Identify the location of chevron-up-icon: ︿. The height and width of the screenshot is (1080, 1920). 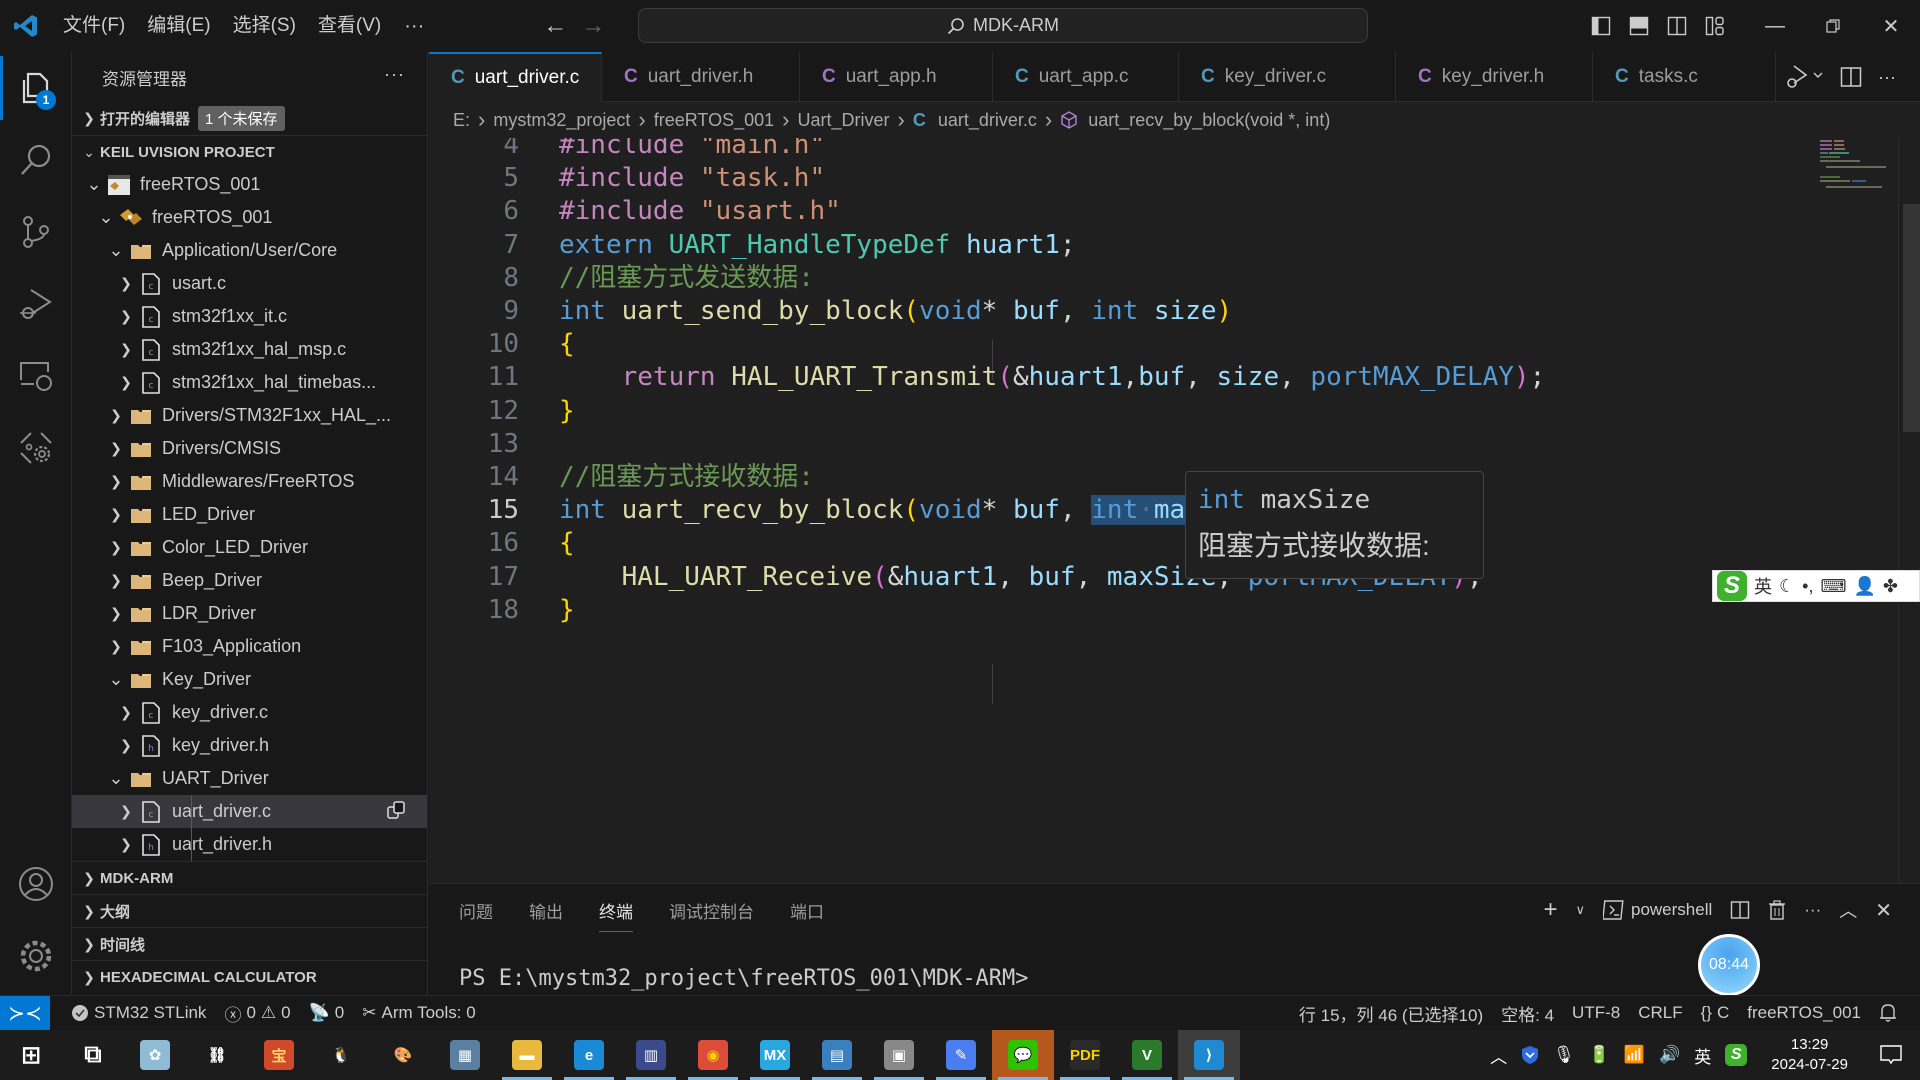
(1498, 1055).